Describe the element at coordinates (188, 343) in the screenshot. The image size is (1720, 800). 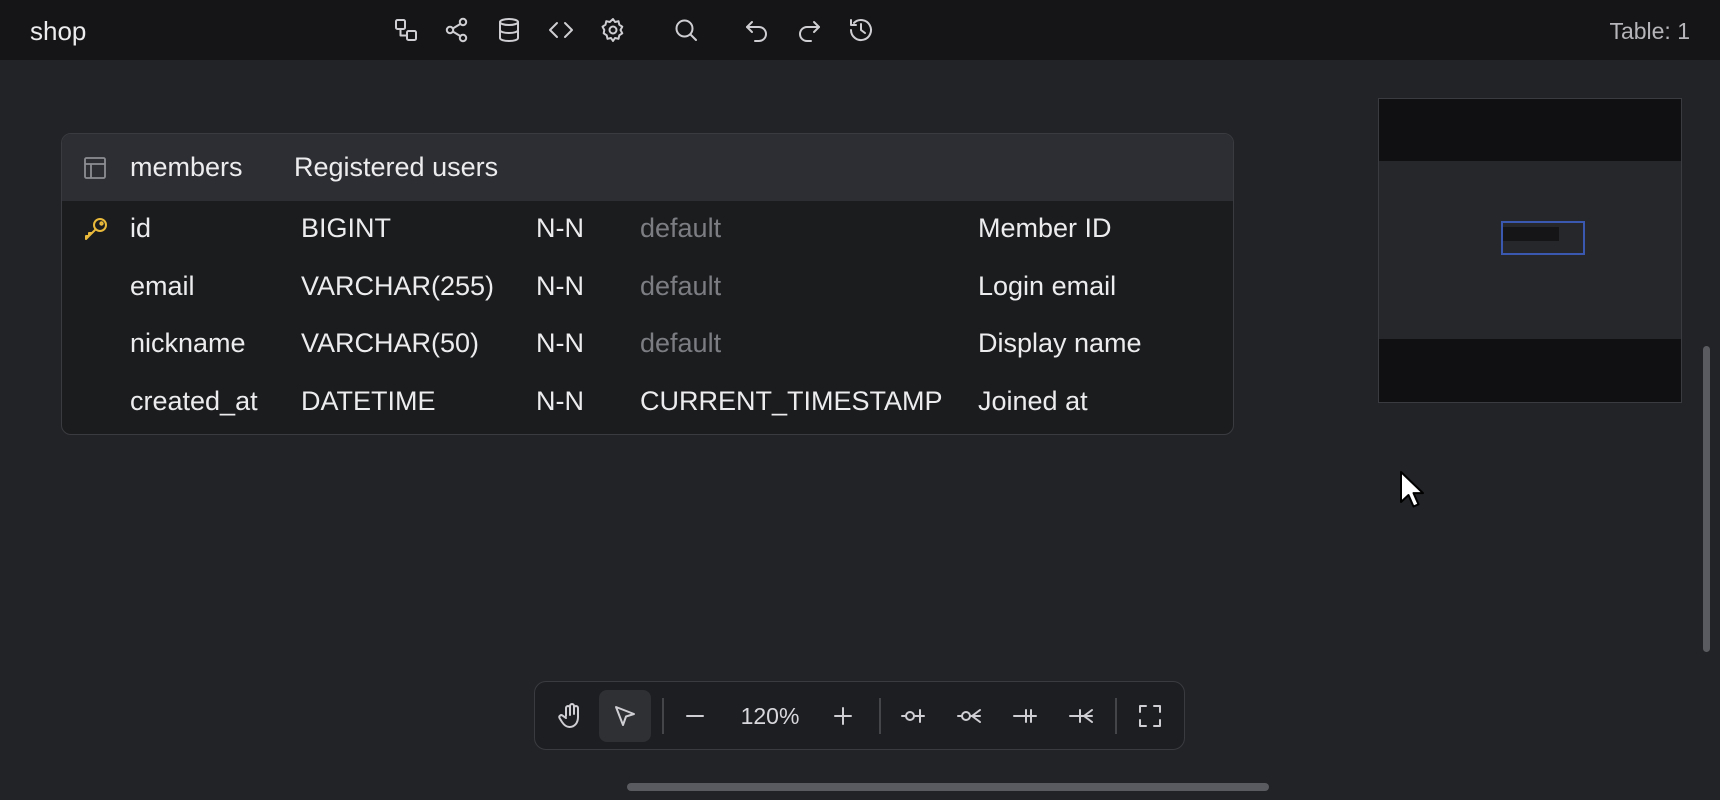
I see `column-name: nickname` at that location.